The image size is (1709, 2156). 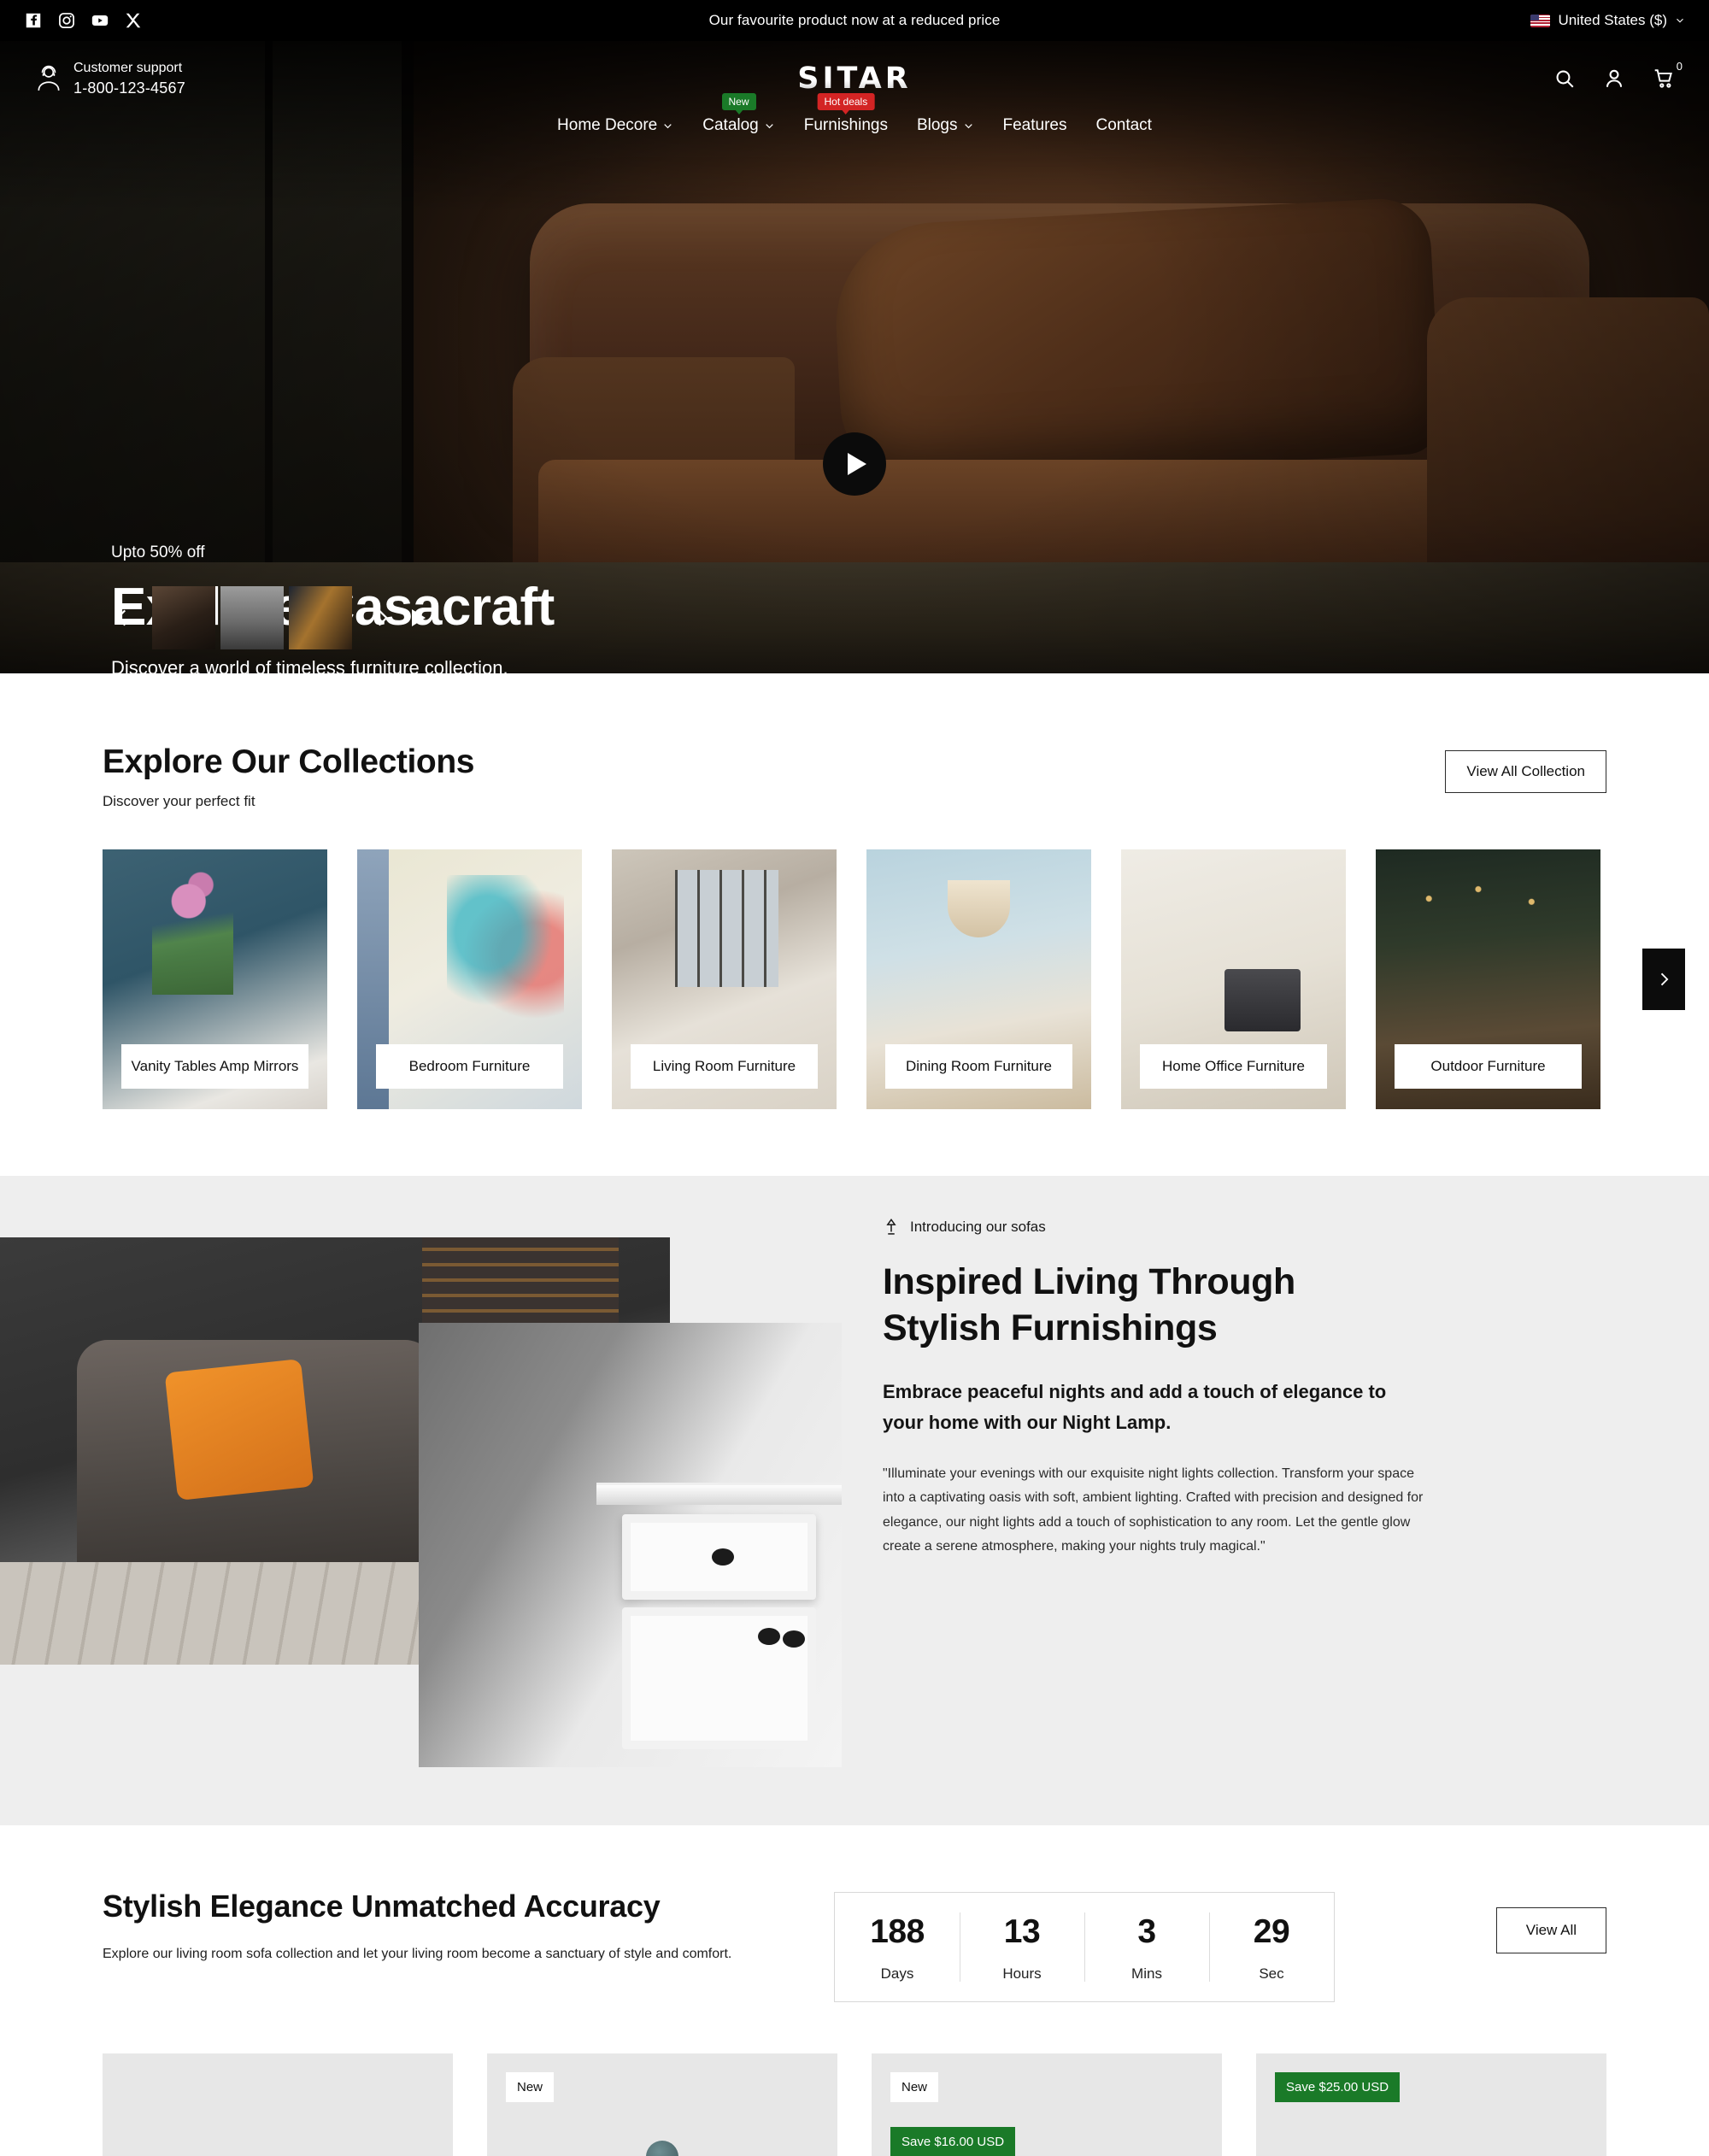 I want to click on brand-logo: SITAR, so click(x=854, y=79).